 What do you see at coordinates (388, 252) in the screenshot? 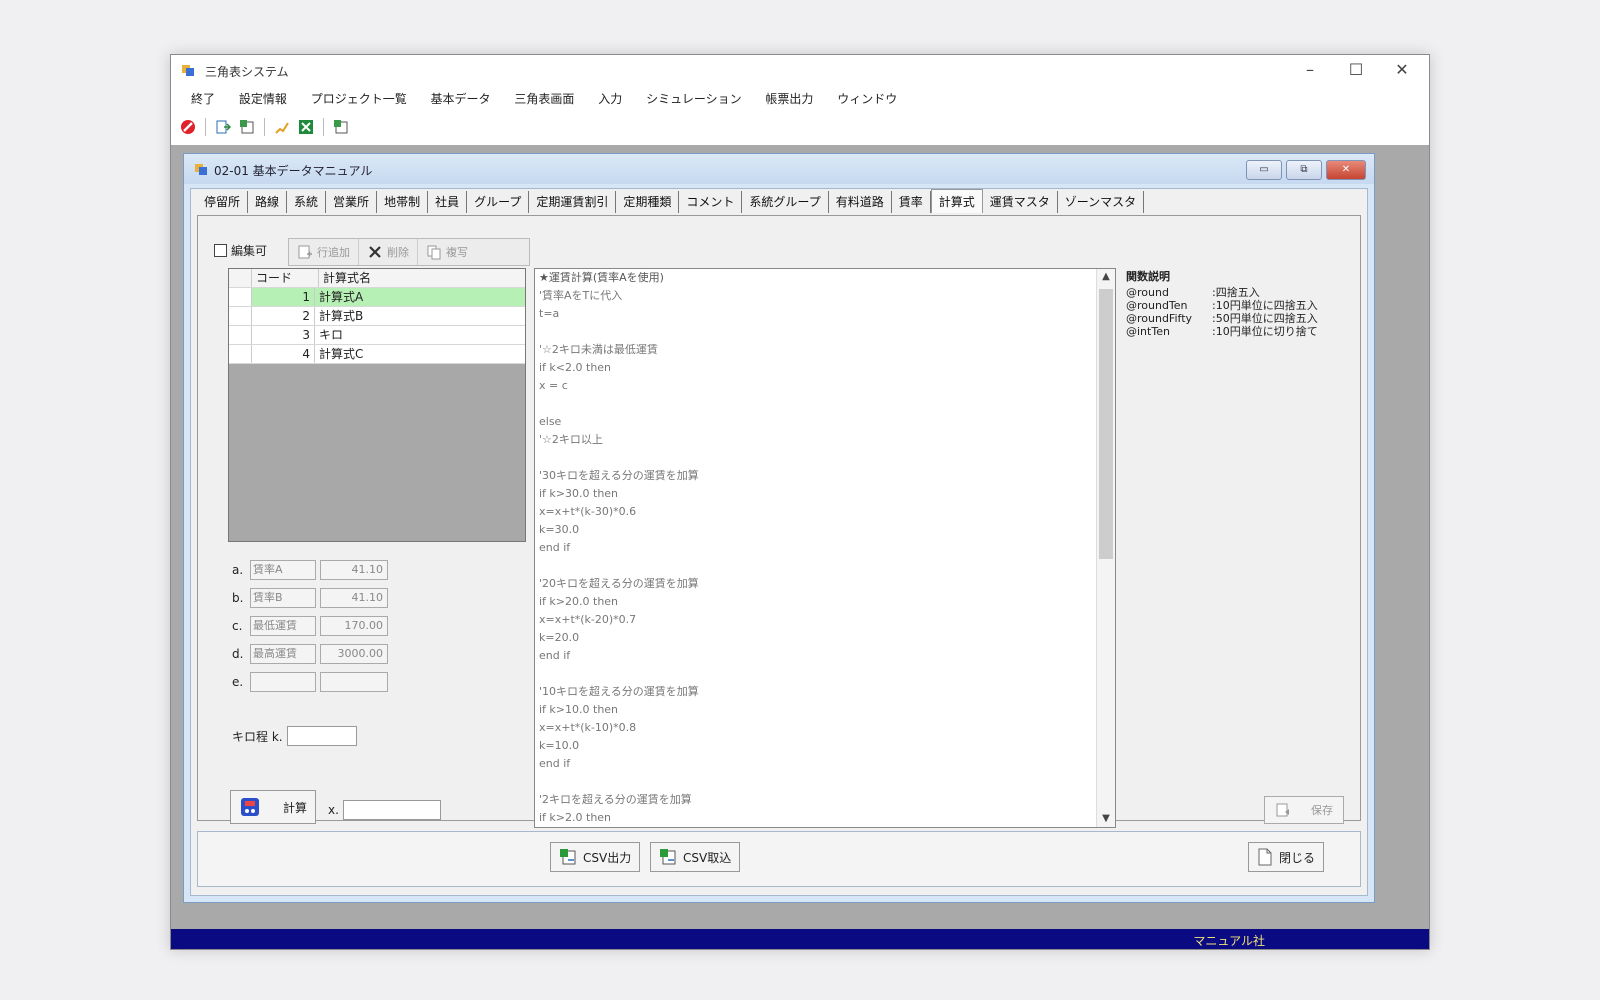
I see `delete-button: 削除` at bounding box center [388, 252].